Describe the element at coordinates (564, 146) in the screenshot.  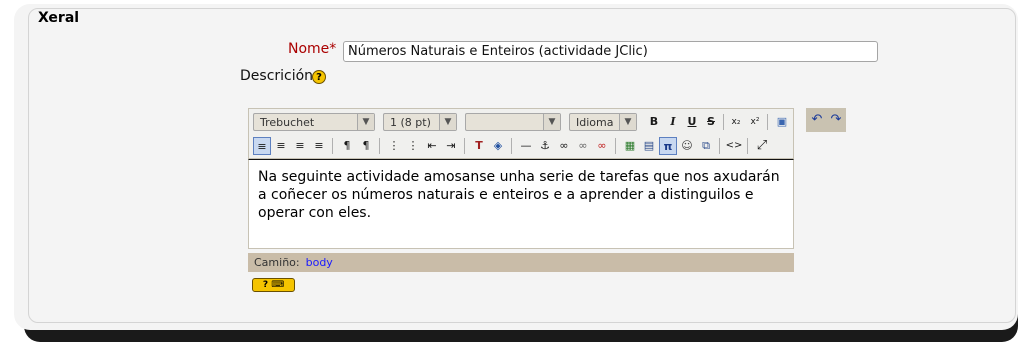
I see `link-button: ∞` at that location.